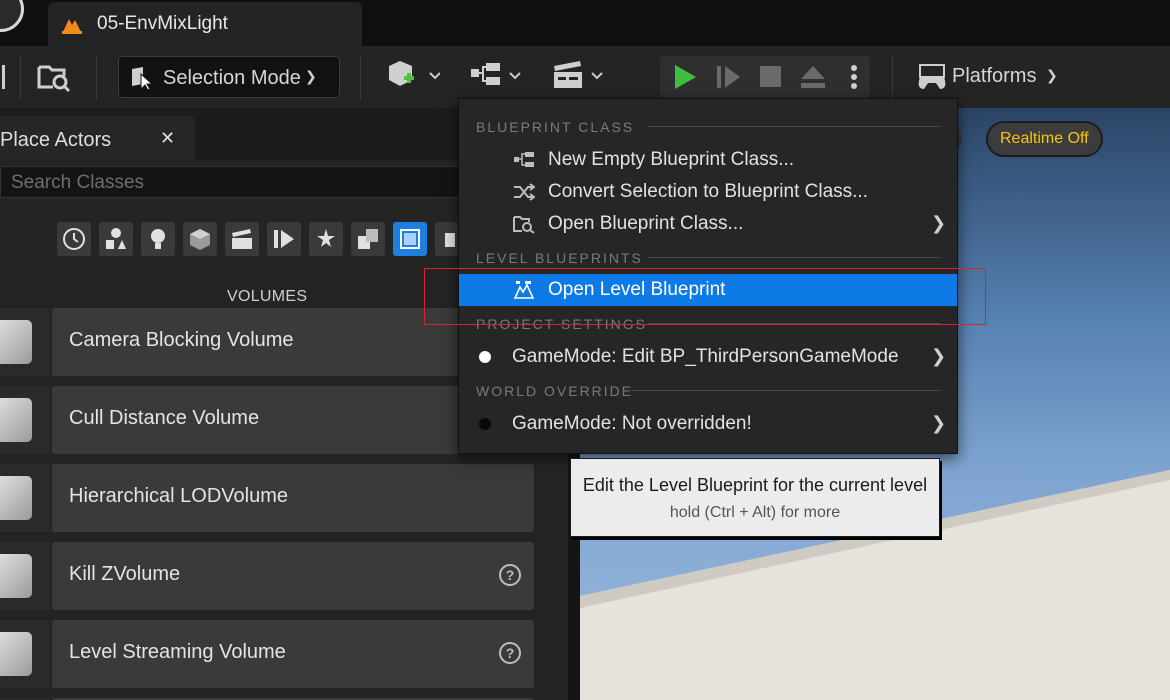 The width and height of the screenshot is (1170, 700). Describe the element at coordinates (755, 512) in the screenshot. I see `tooltip-hint: hold (Ctrl + Alt) for more` at that location.